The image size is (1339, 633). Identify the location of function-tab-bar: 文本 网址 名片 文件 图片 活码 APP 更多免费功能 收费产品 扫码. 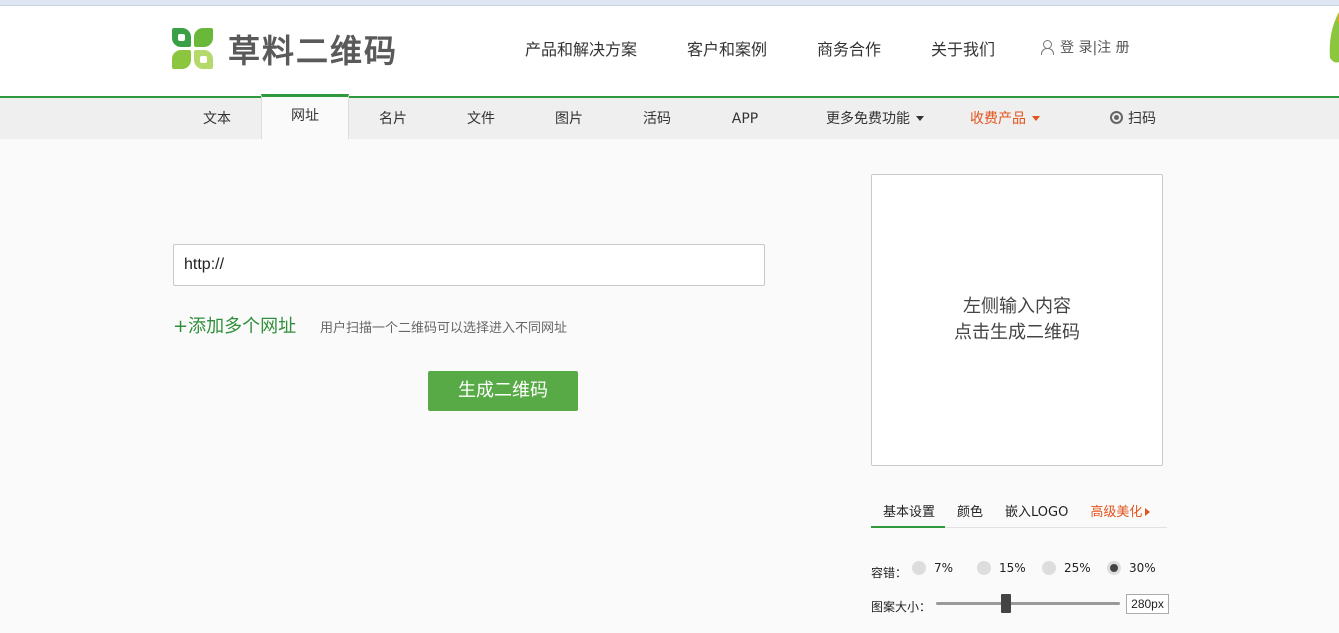
(669, 116).